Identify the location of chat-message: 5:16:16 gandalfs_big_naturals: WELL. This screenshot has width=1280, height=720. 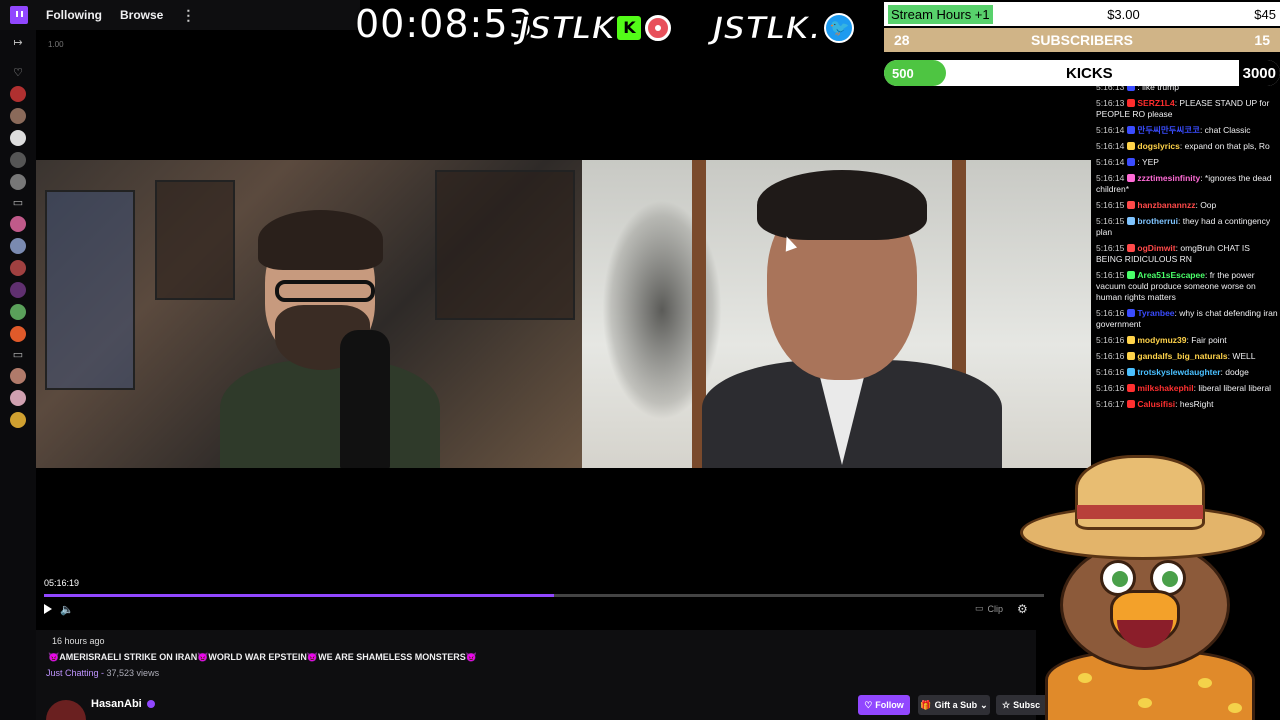
(1187, 356).